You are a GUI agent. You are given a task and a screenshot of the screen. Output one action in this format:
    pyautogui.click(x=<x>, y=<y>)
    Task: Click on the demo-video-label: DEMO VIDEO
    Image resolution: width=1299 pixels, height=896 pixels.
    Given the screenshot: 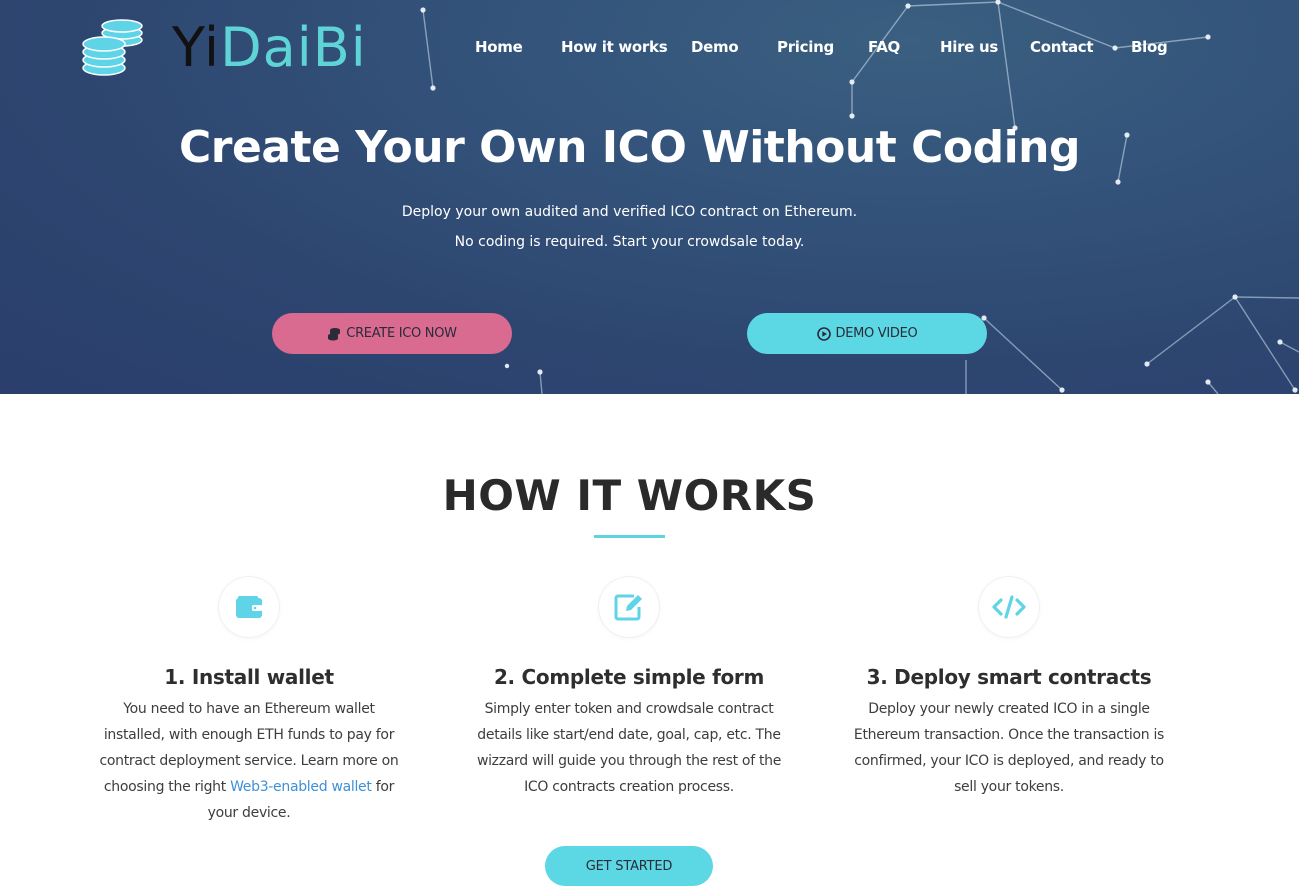 What is the action you would take?
    pyautogui.click(x=876, y=333)
    